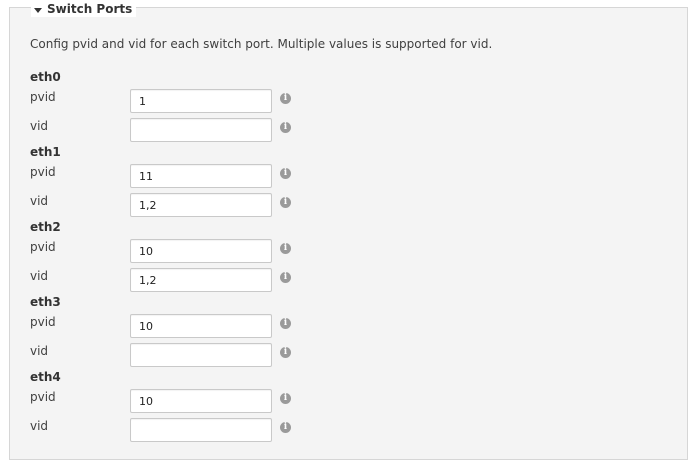  I want to click on port-heading-eth1: eth1, so click(45, 152).